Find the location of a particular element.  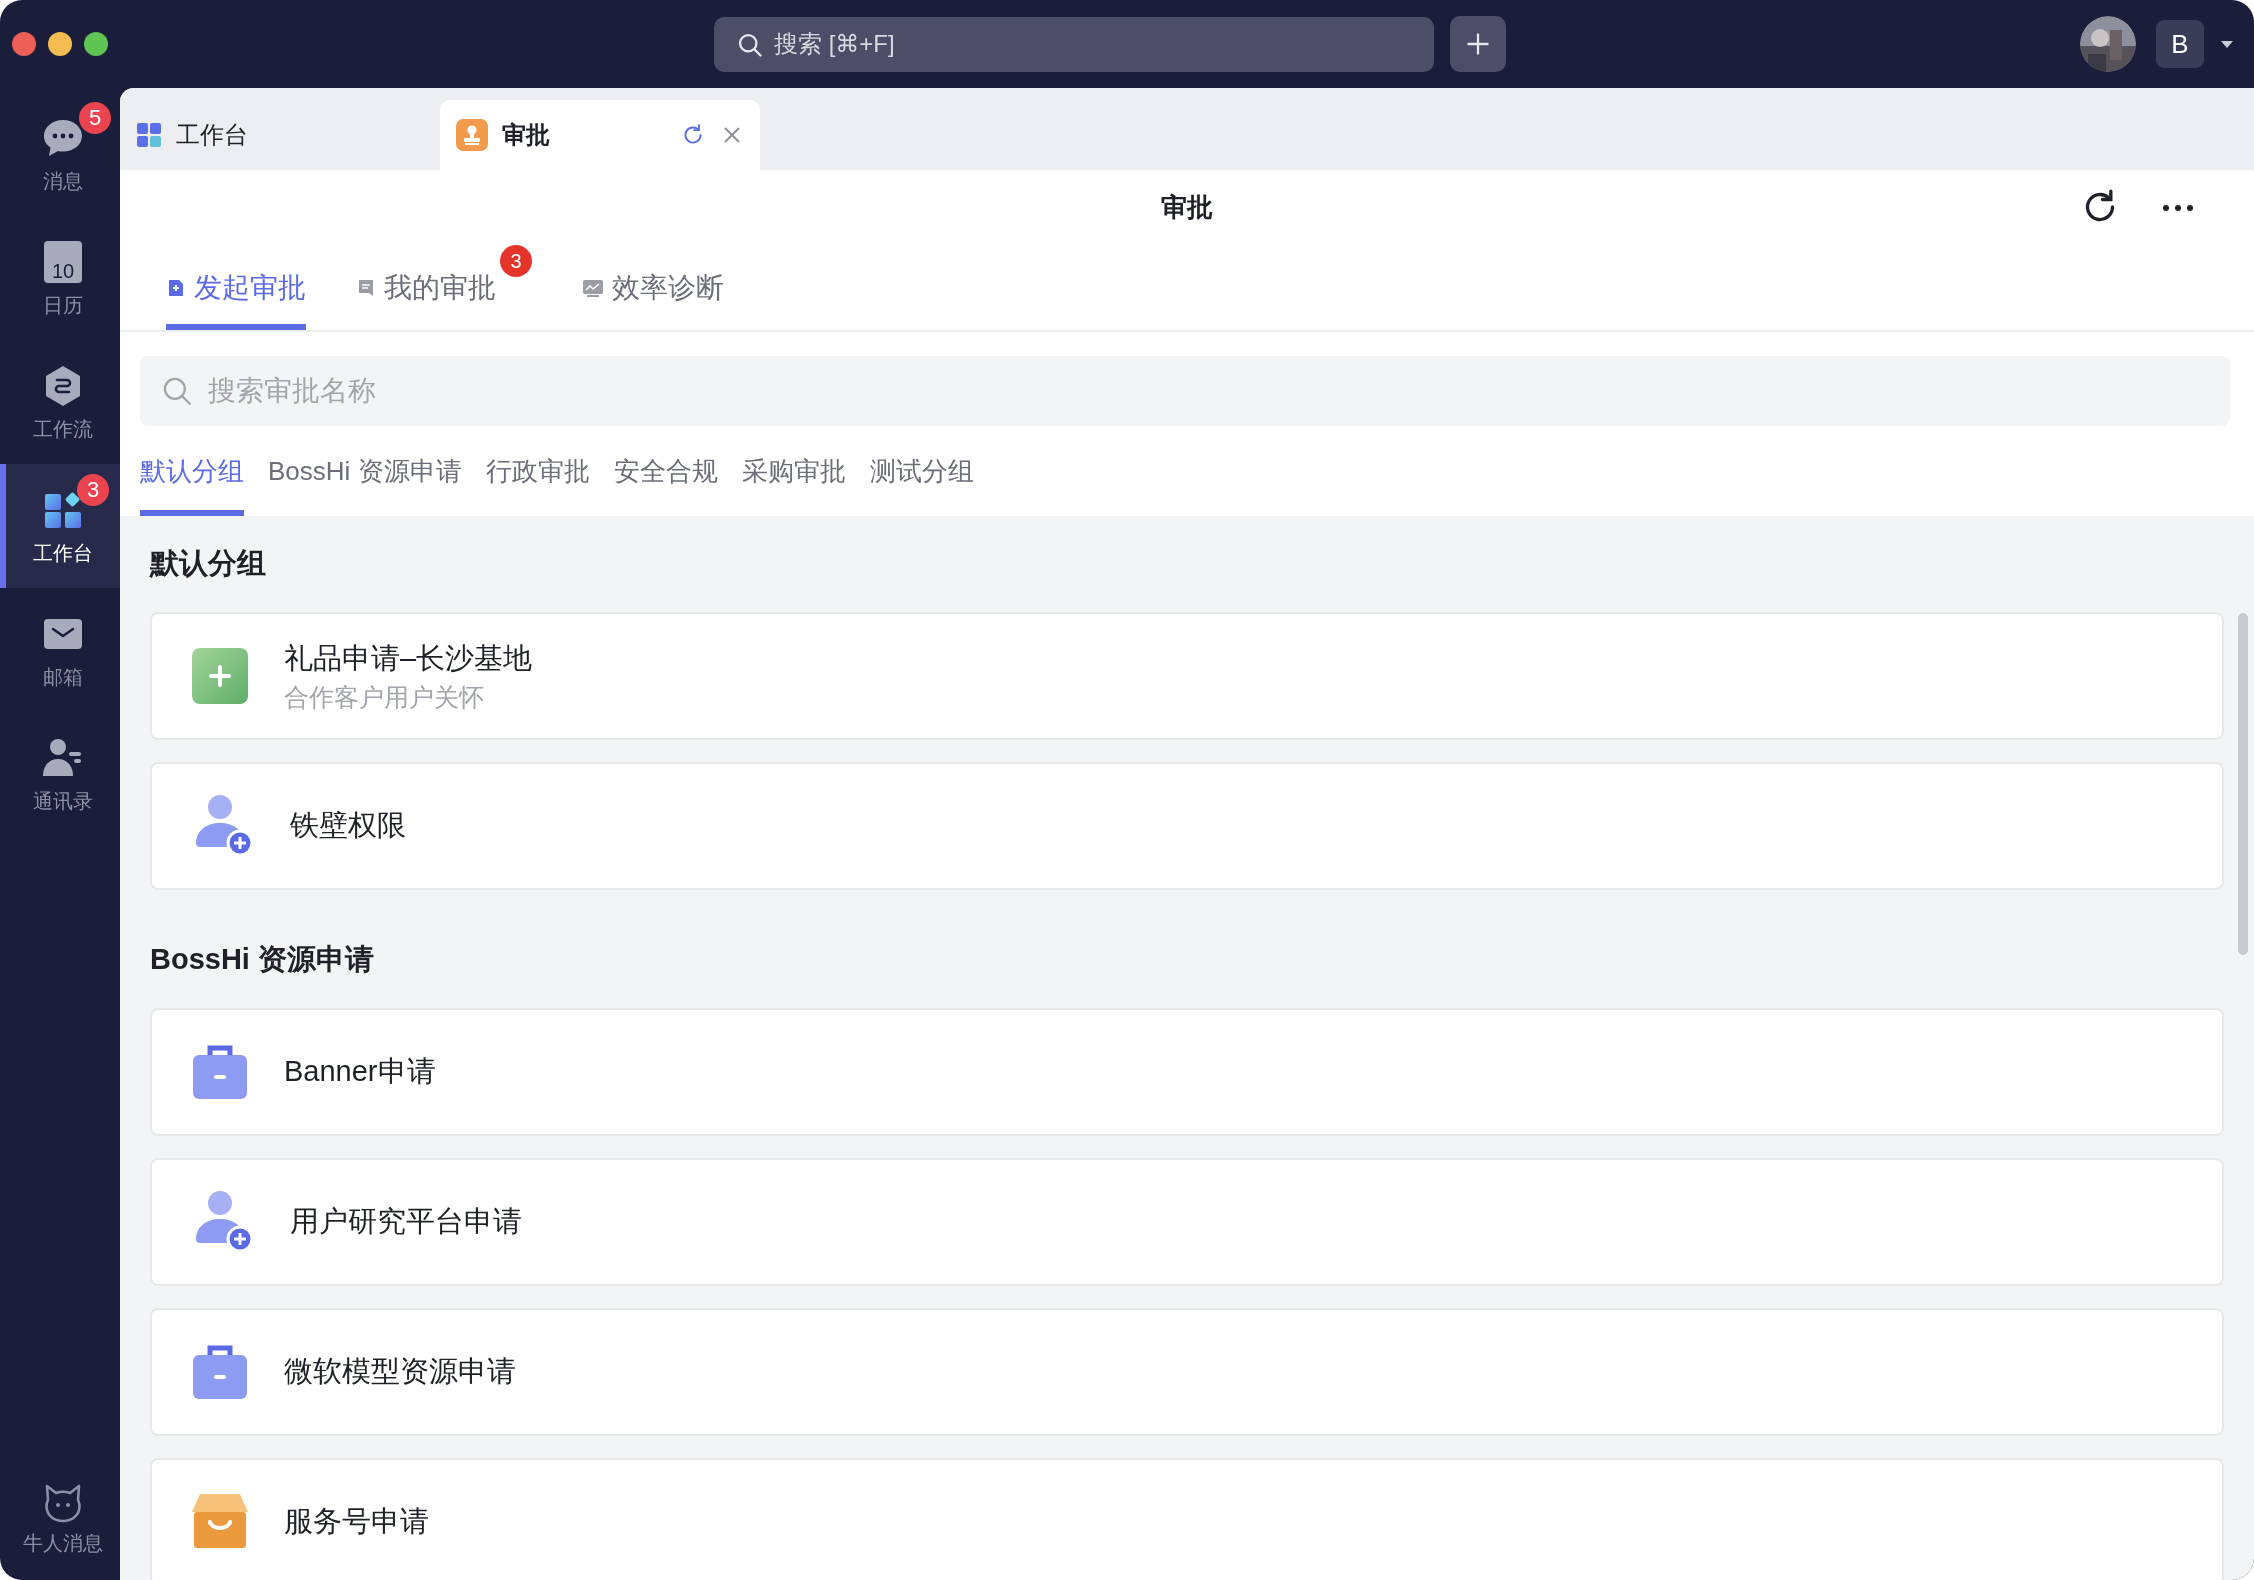

approval-tab: 我的审批 3 is located at coordinates (444, 287).